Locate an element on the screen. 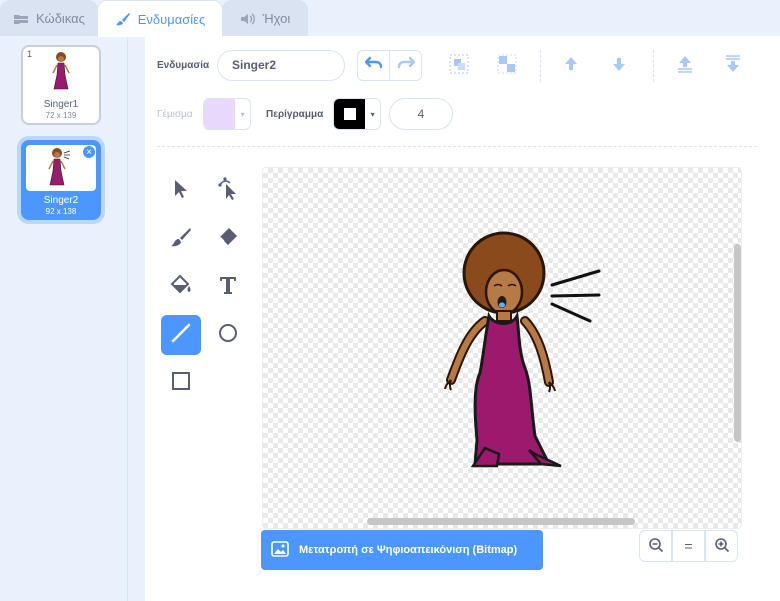 The image size is (780, 601). zoom-out-button is located at coordinates (655, 546).